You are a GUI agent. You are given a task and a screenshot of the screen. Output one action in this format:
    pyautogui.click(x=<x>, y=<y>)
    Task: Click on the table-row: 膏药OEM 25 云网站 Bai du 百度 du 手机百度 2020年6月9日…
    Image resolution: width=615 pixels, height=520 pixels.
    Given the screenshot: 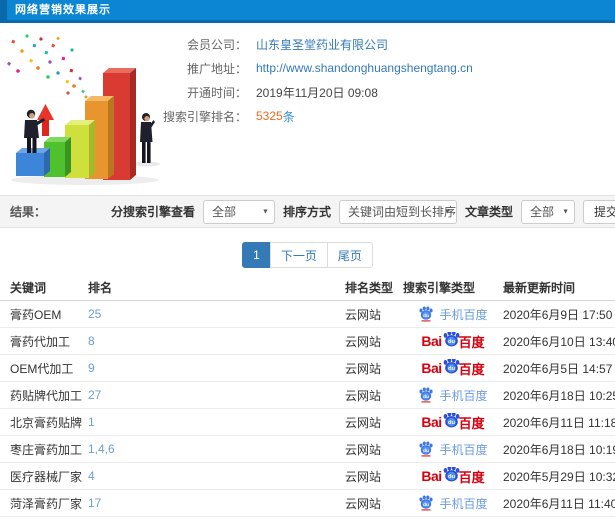 What is the action you would take?
    pyautogui.click(x=307, y=314)
    